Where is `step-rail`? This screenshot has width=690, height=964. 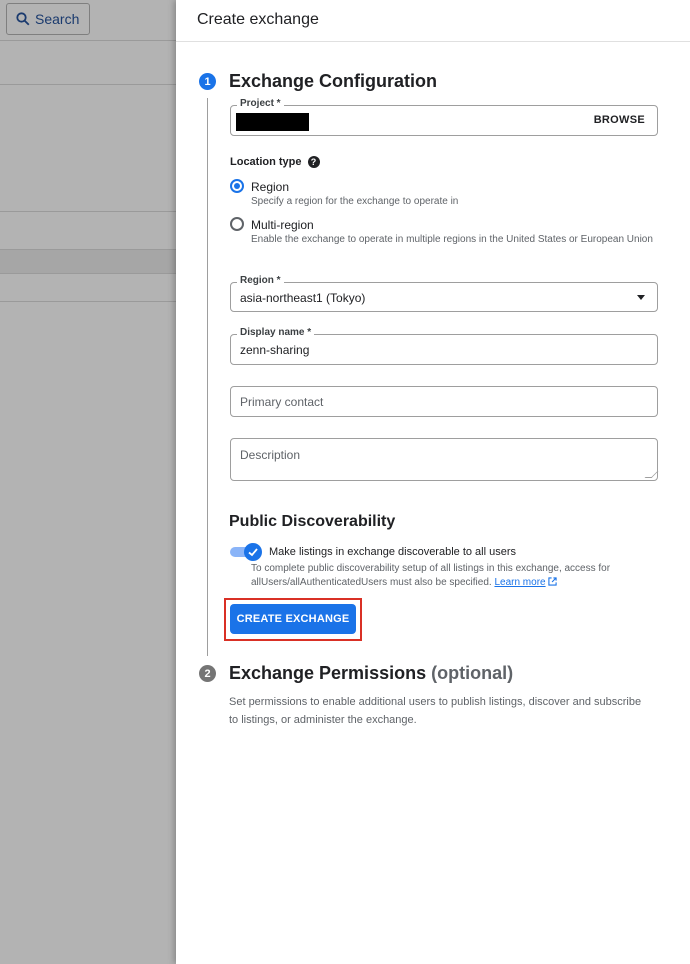 step-rail is located at coordinates (207, 377).